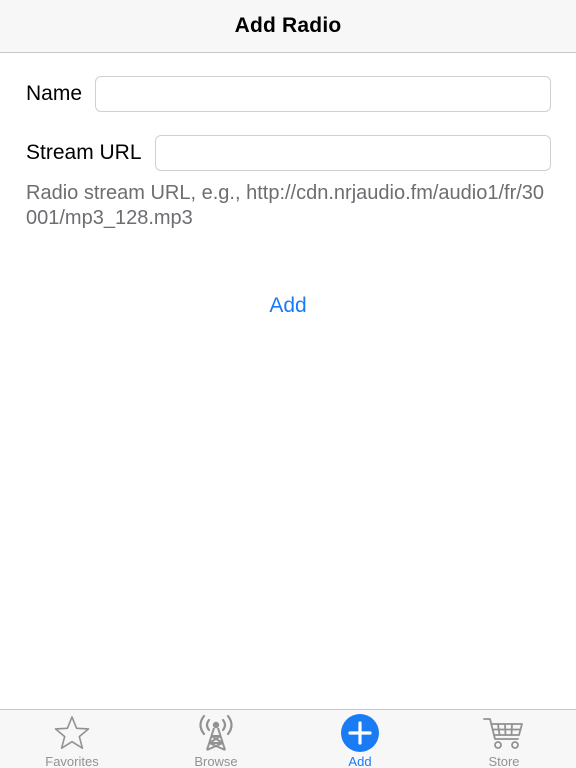 Image resolution: width=576 pixels, height=768 pixels. Describe the element at coordinates (54, 93) in the screenshot. I see `name-label: Name` at that location.